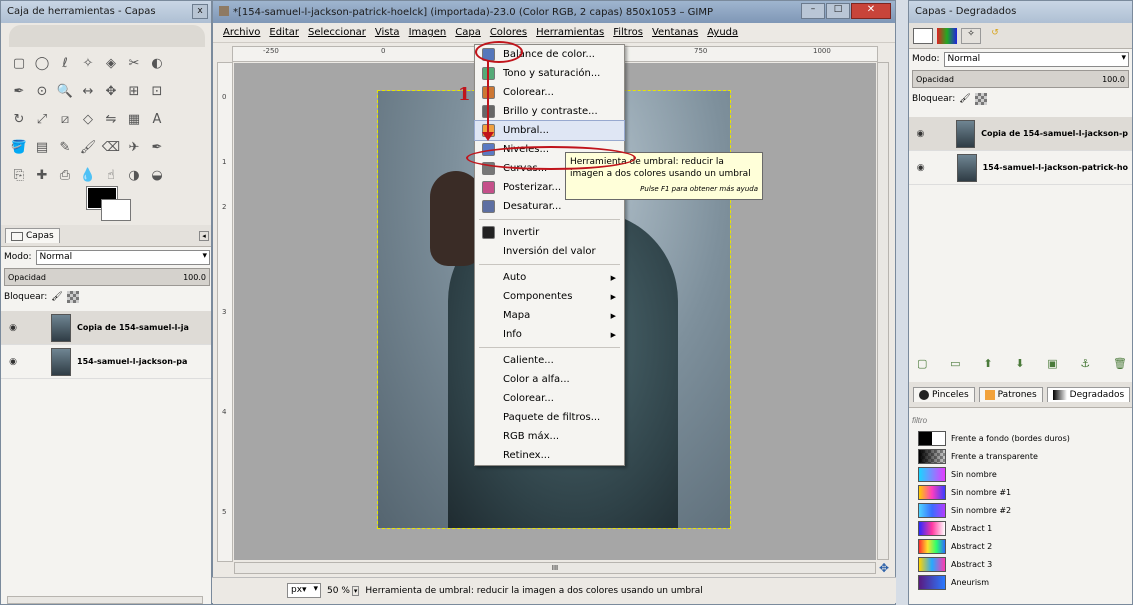 Image resolution: width=1133 pixels, height=605 pixels. Describe the element at coordinates (922, 363) in the screenshot. I see `new-layer-icon: ▢` at that location.